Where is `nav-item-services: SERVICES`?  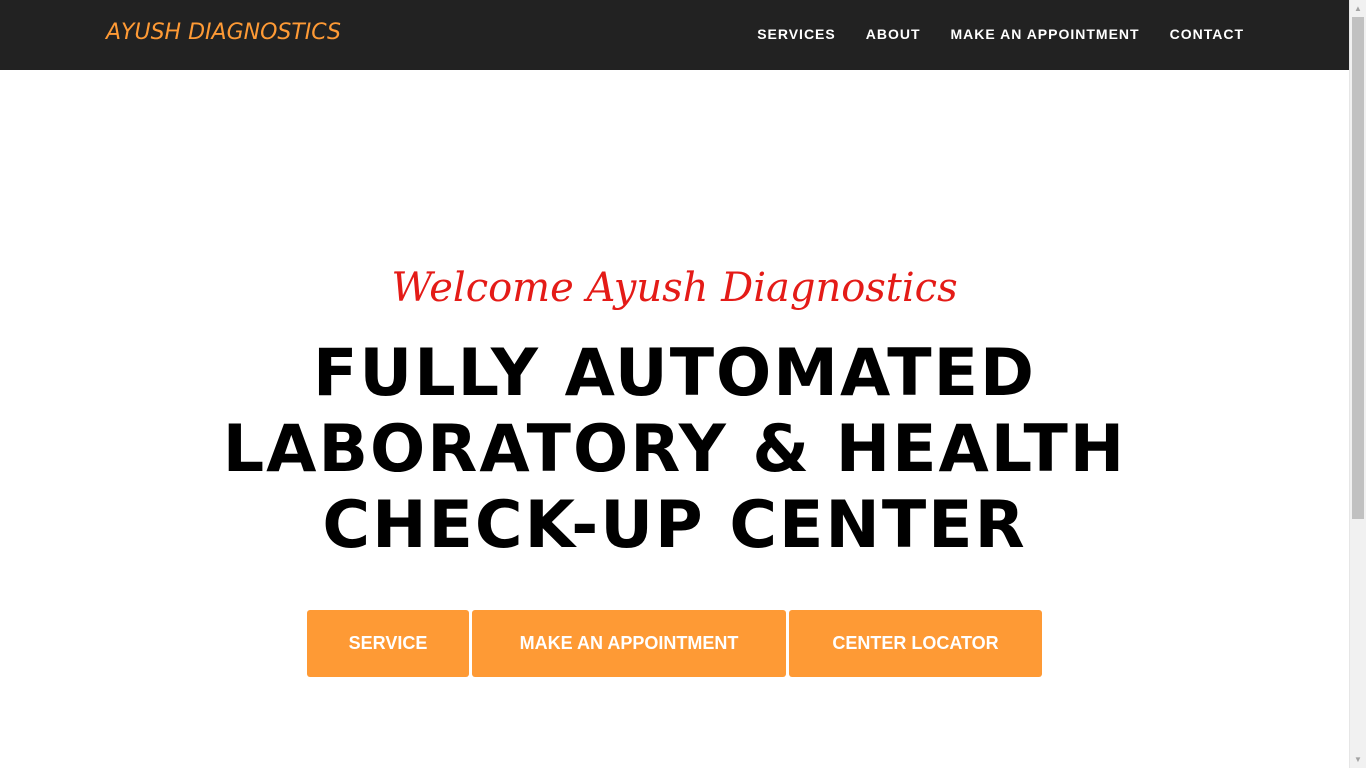
nav-item-services: SERVICES is located at coordinates (796, 35).